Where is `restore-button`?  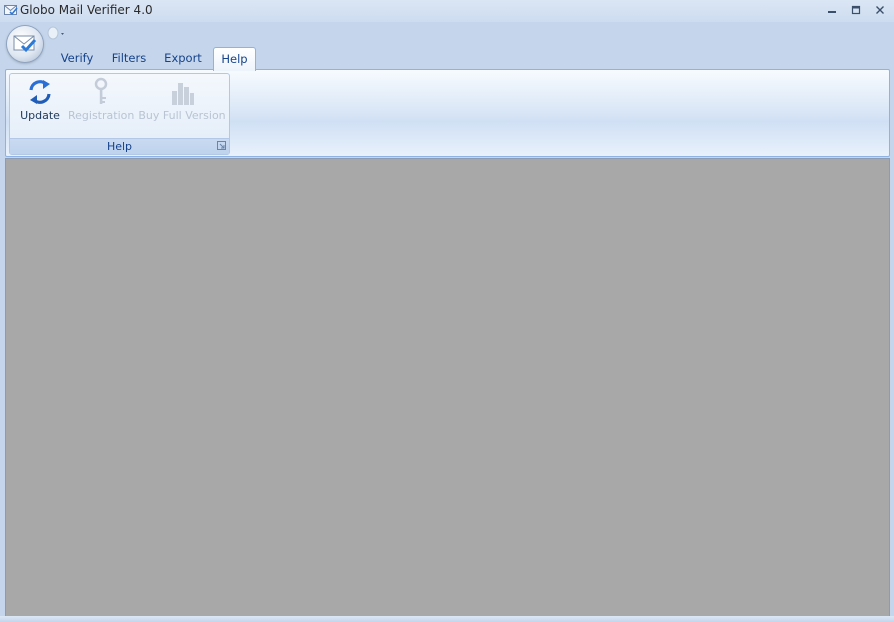 restore-button is located at coordinates (856, 10).